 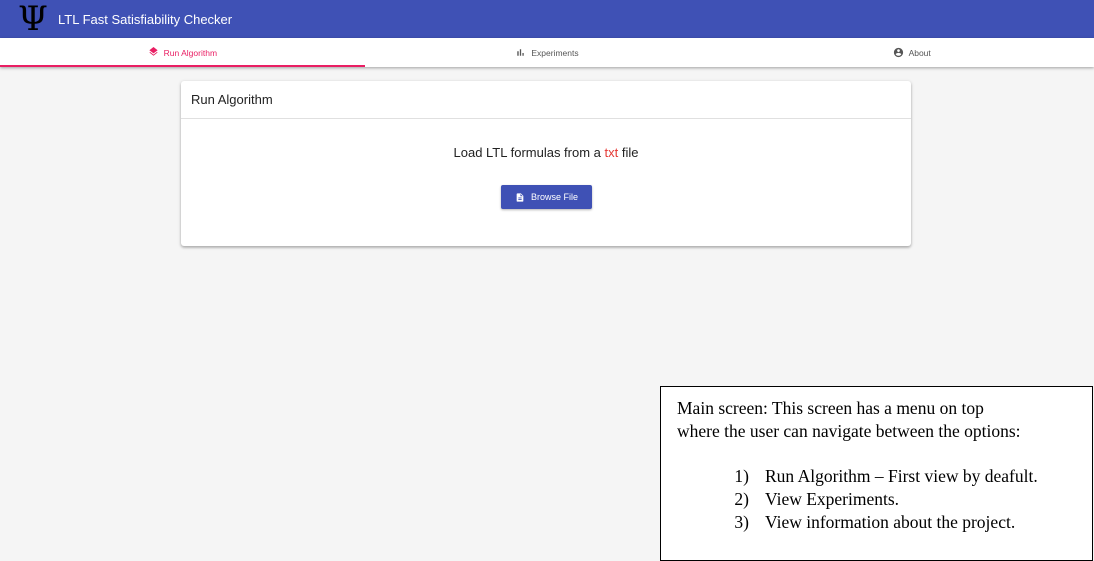 I want to click on file-icon, so click(x=520, y=197).